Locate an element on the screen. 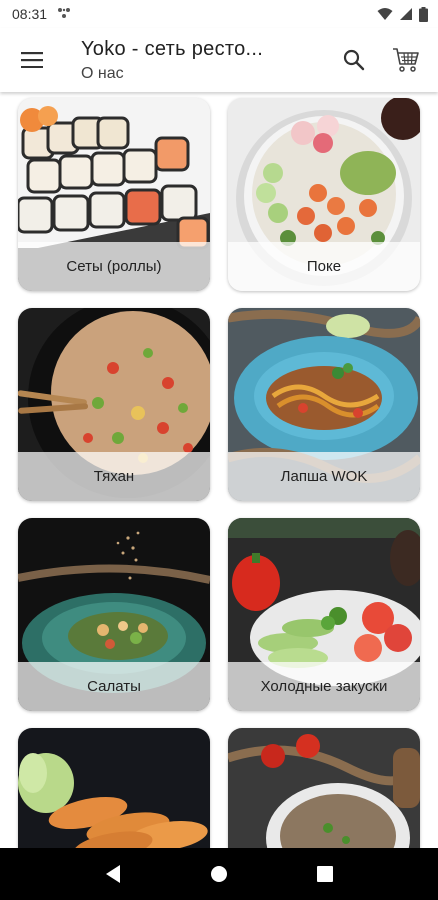 The width and height of the screenshot is (438, 900). app-bar: Yoko - сеть ресто... О нас is located at coordinates (219, 60).